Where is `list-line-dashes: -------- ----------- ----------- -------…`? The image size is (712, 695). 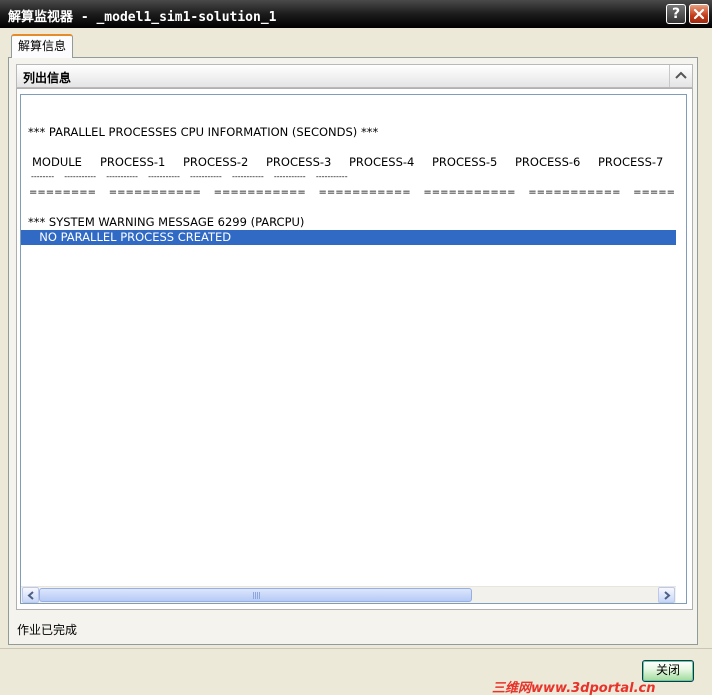 list-line-dashes: -------- ----------- ----------- -------… is located at coordinates (189, 176).